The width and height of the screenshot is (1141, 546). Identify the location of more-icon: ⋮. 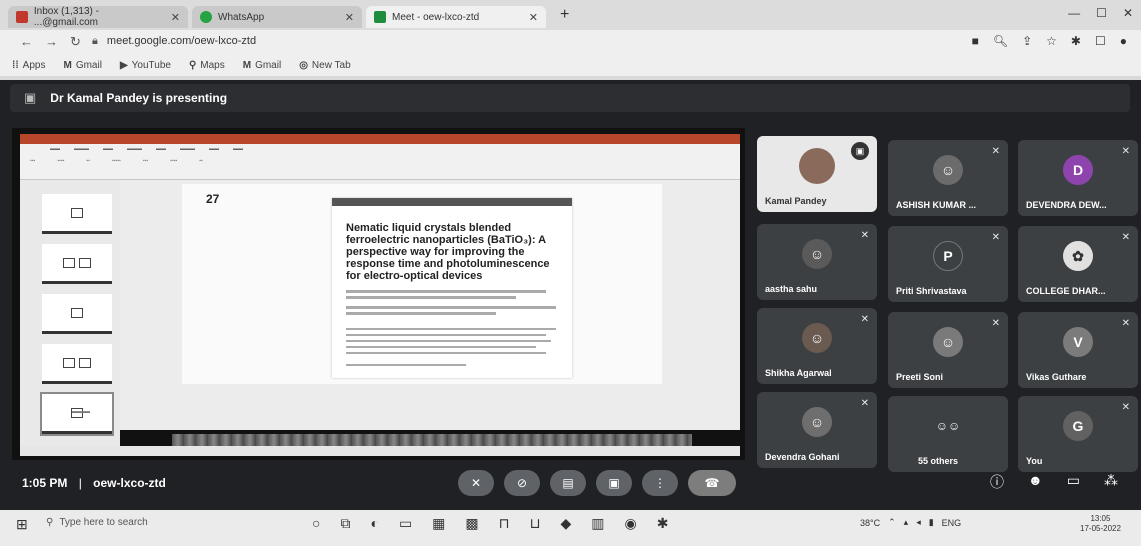
(660, 483).